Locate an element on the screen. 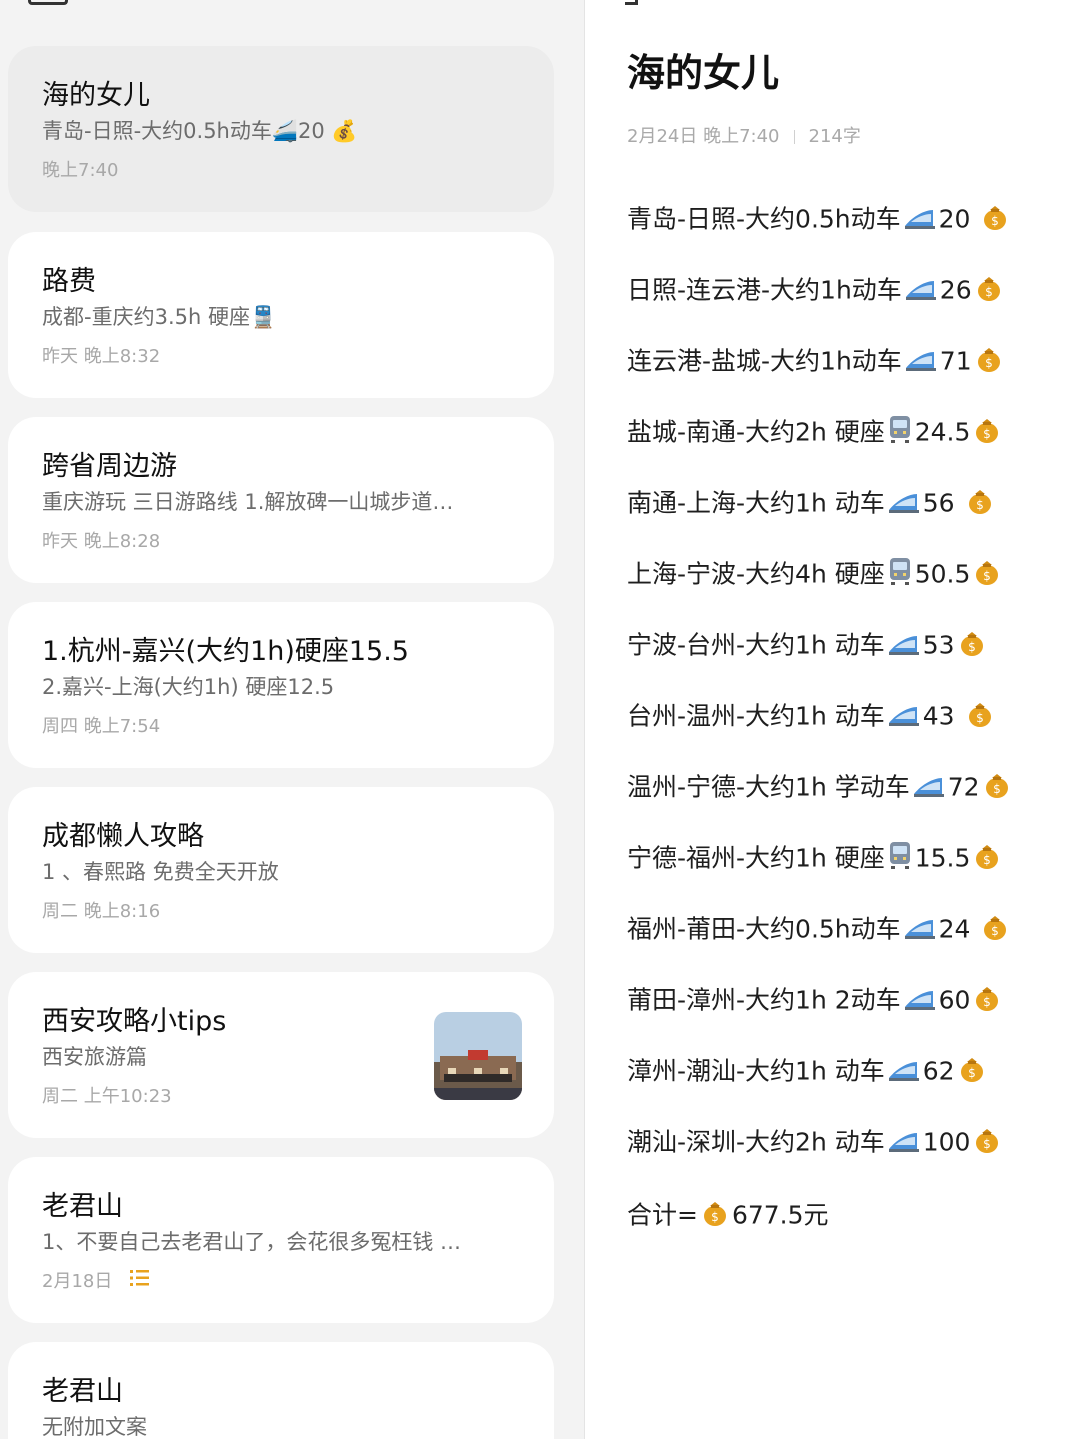 The width and height of the screenshot is (1080, 1439). route-text: 莆田-漳州-大约1h 2动车 is located at coordinates (764, 1000).